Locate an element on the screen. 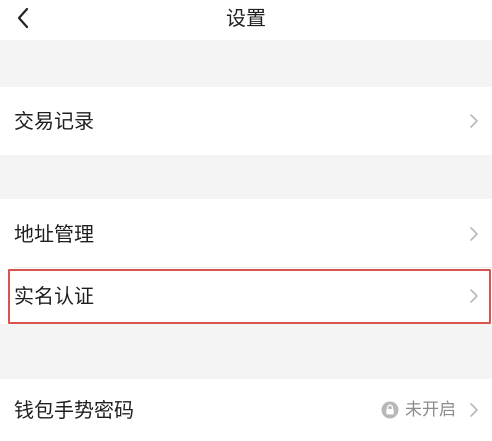 The image size is (492, 441). gesture-password-status: 未开启 is located at coordinates (418, 410).